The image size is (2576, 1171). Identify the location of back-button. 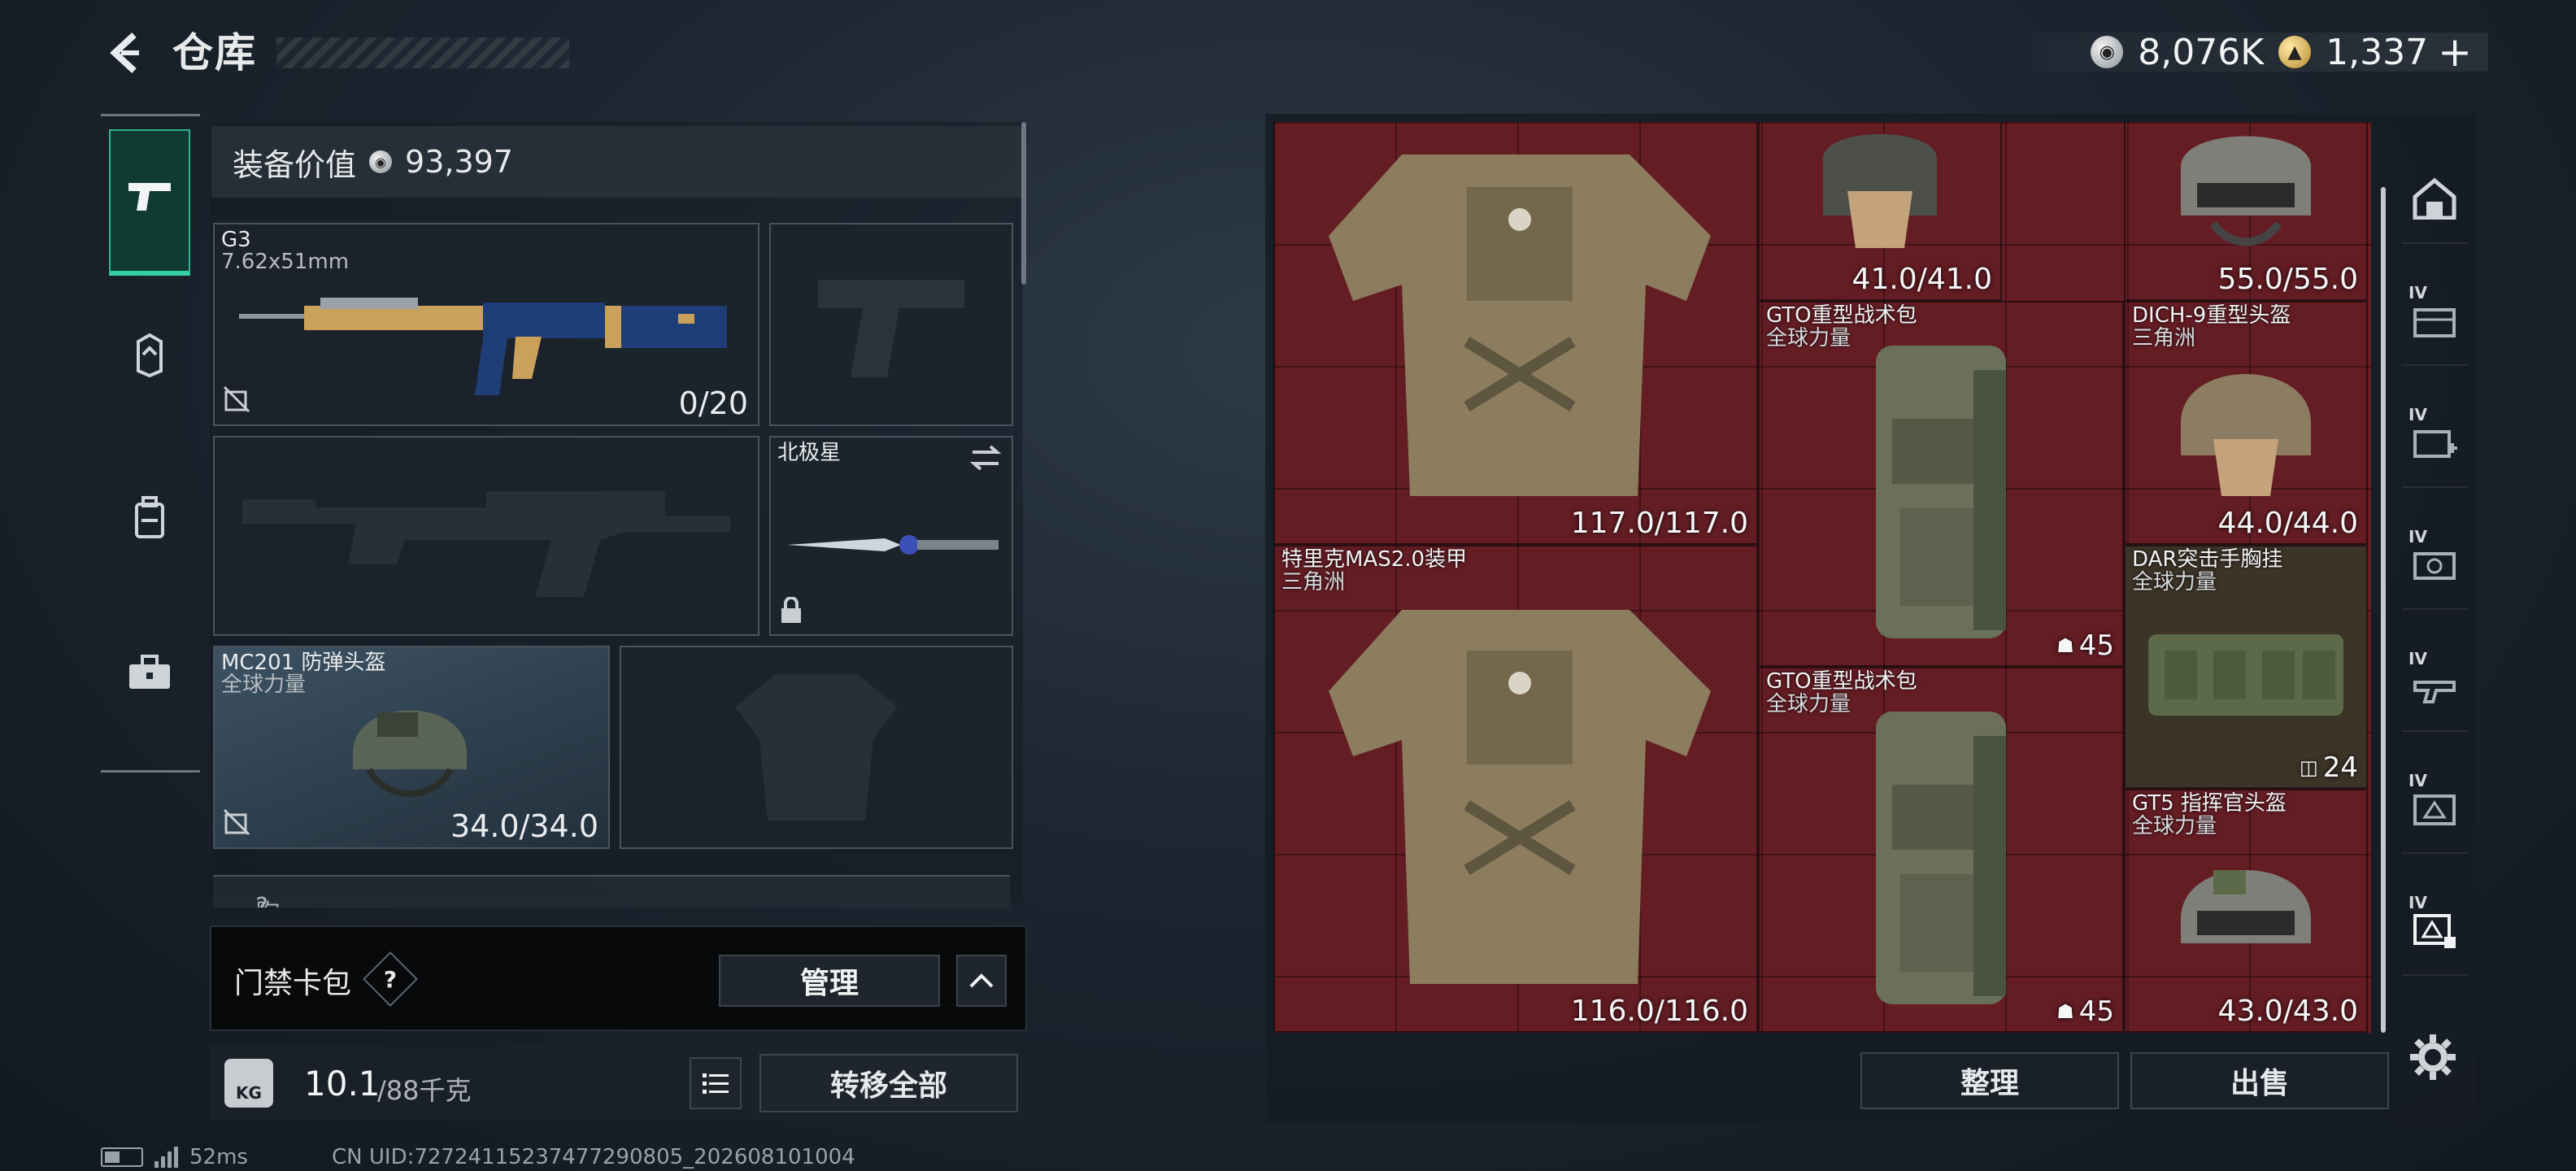
(126, 52).